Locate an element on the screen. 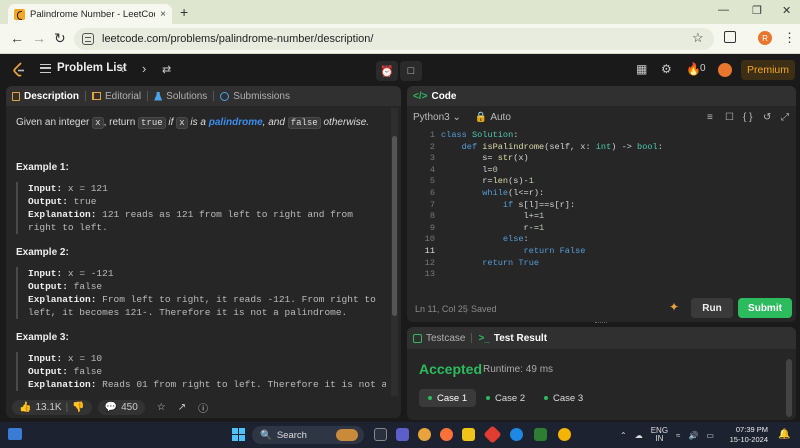 Image resolution: width=800 pixels, height=448 pixels. description-icon is located at coordinates (16, 96).